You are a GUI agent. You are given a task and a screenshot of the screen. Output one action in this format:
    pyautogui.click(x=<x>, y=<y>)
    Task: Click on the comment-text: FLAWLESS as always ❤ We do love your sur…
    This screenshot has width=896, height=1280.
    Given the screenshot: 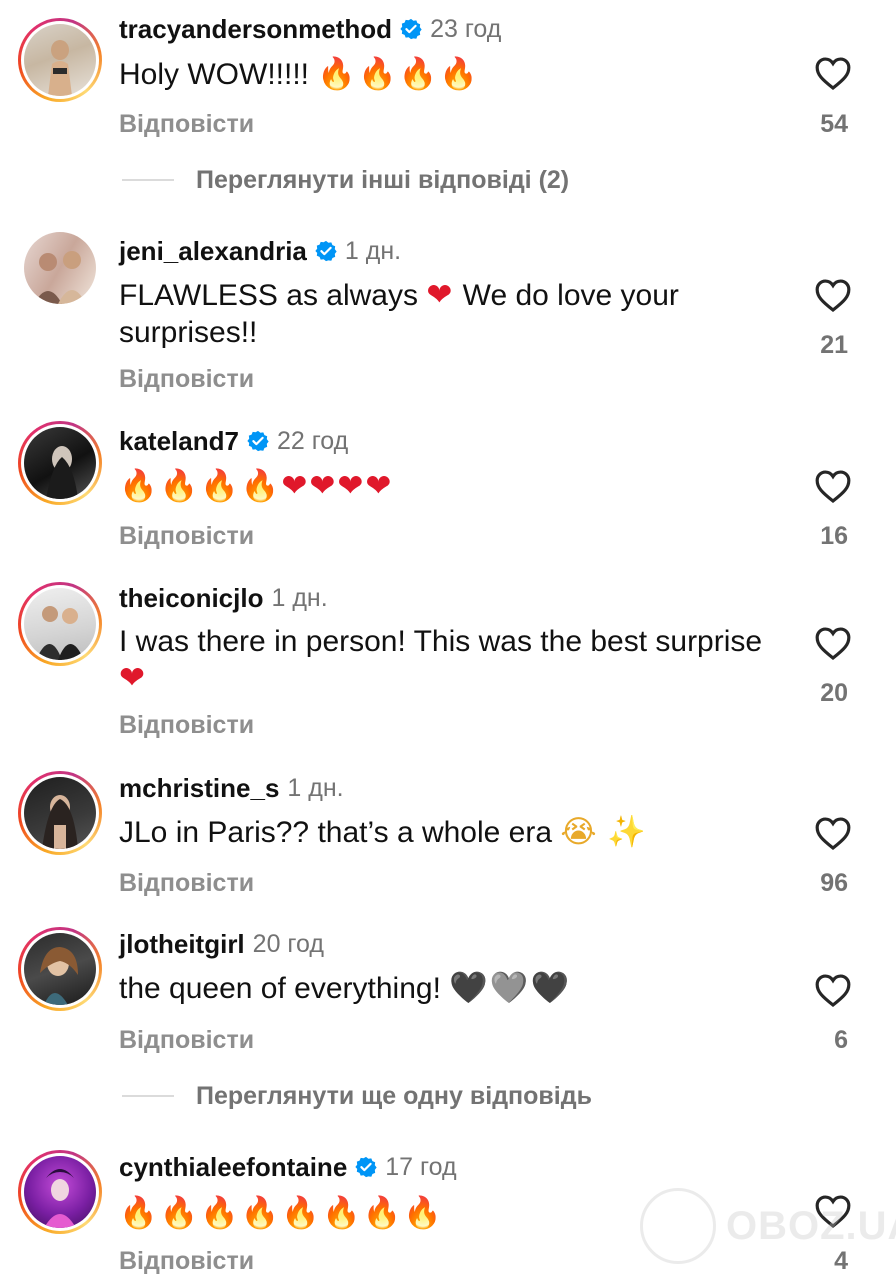 What is the action you would take?
    pyautogui.click(x=449, y=314)
    